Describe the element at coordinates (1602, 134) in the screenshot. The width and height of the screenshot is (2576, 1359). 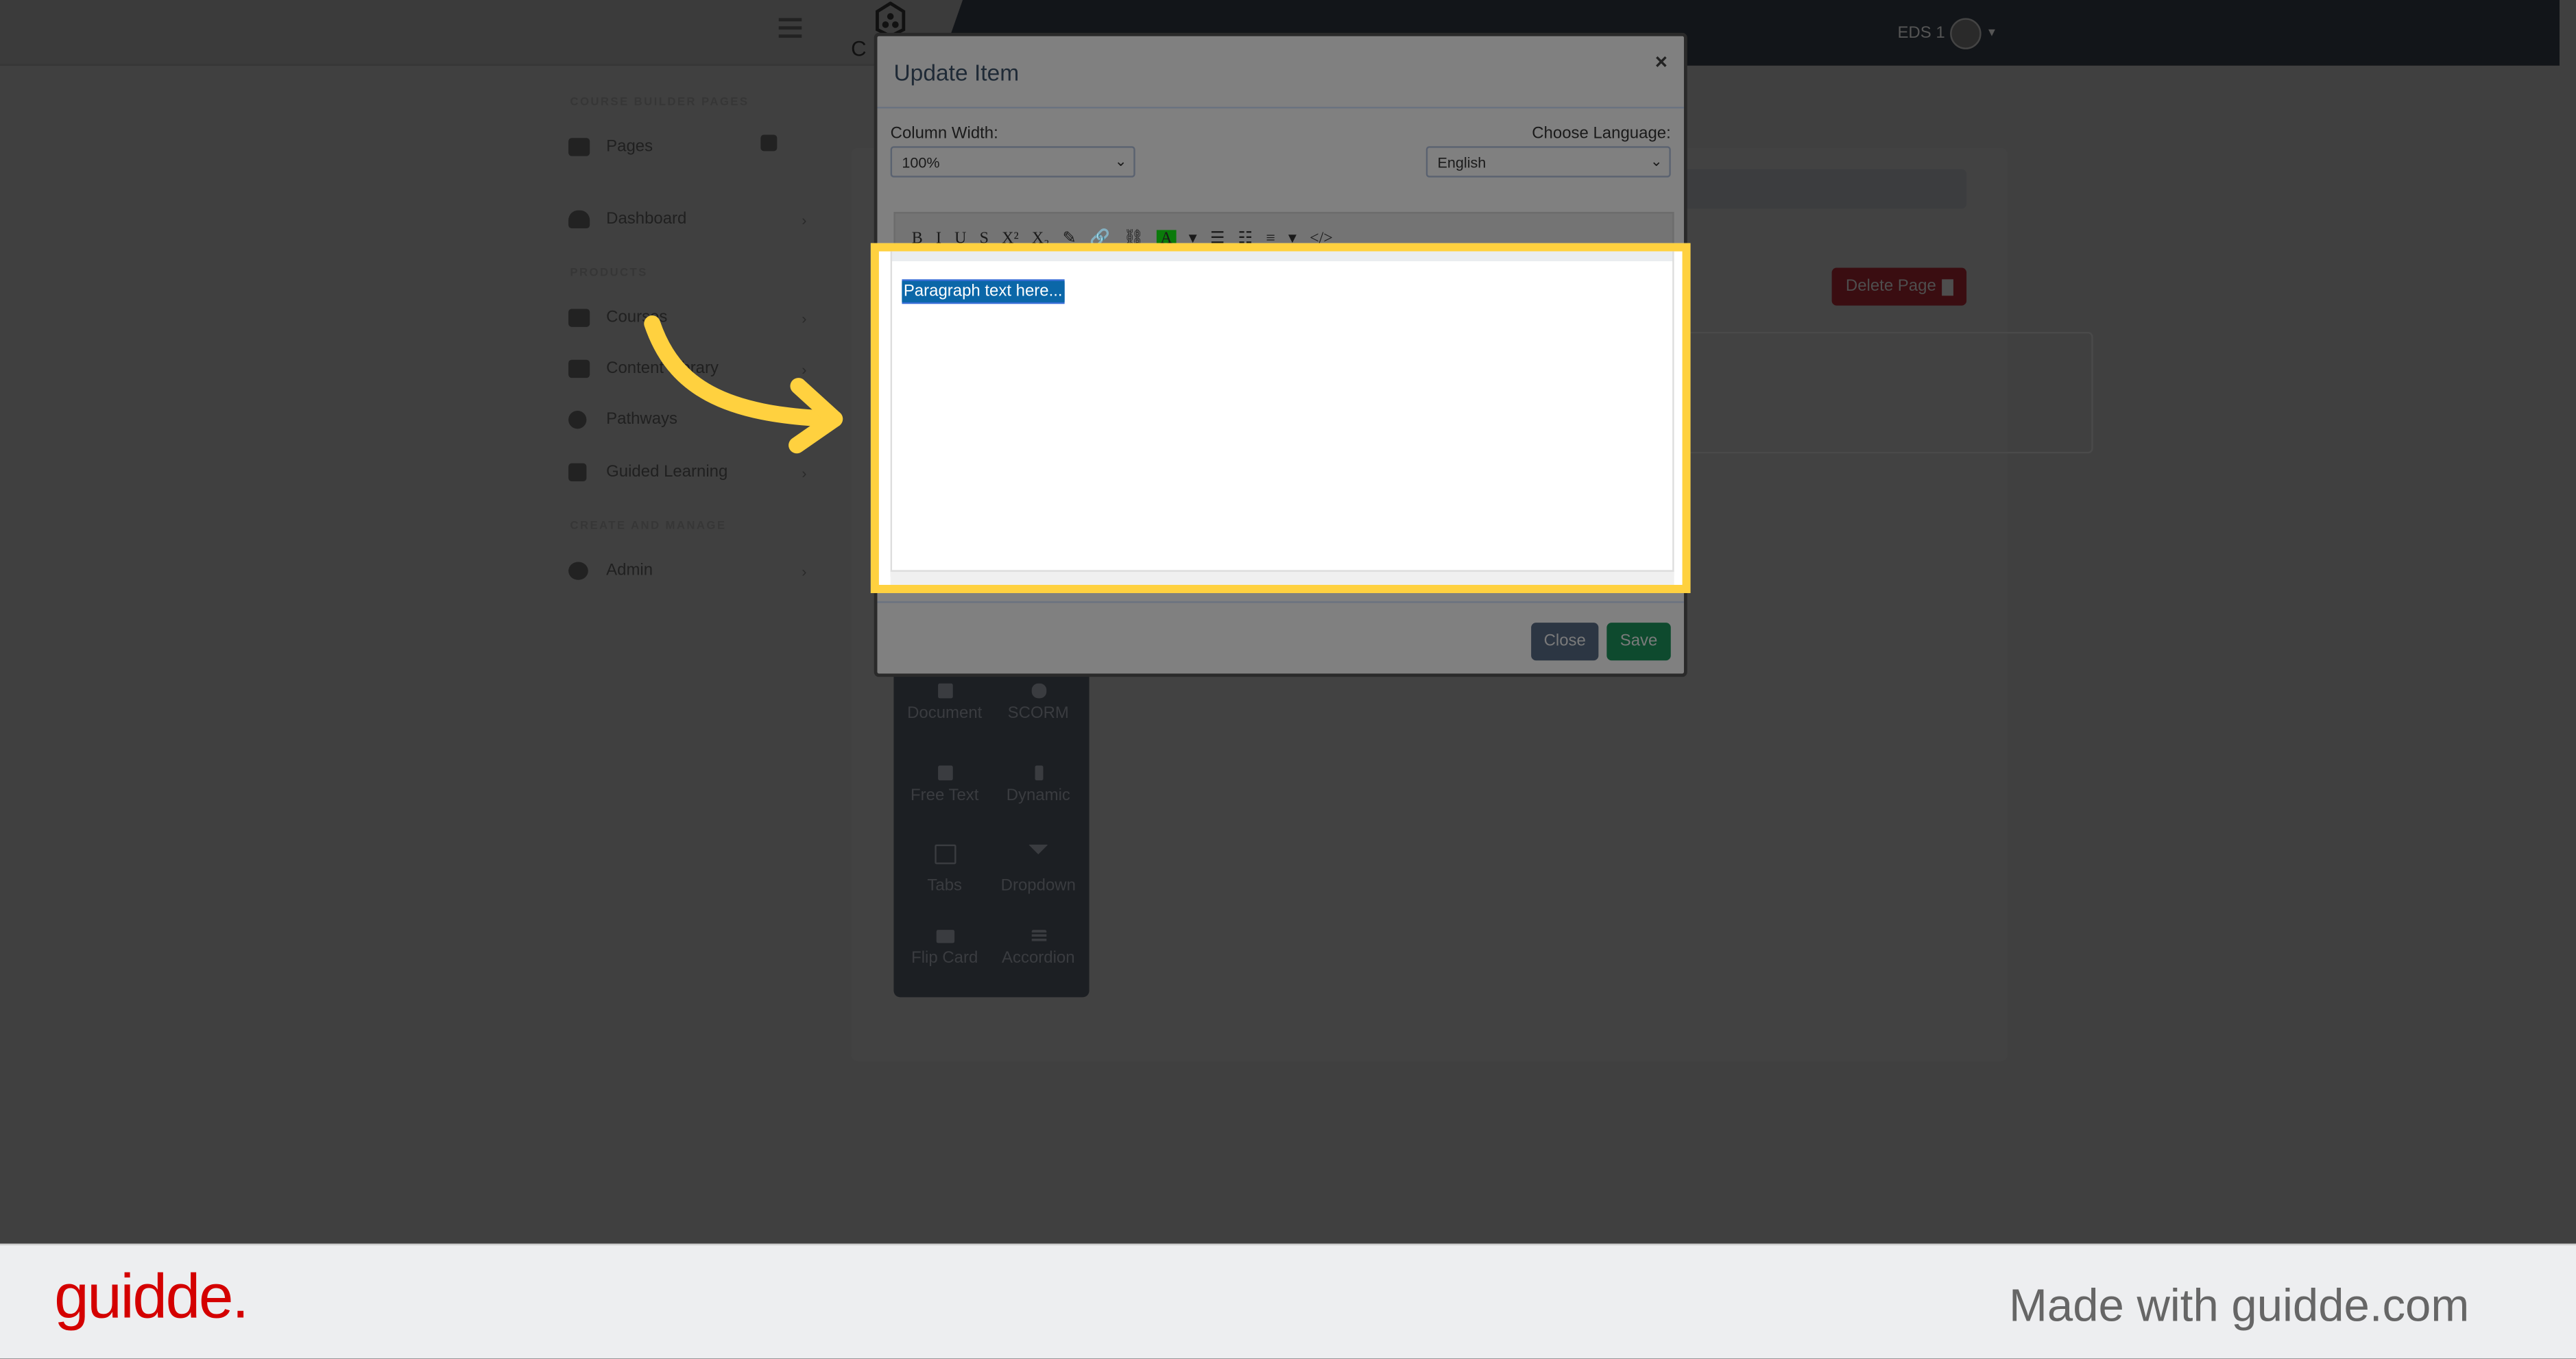
I see `choose-language-label: Choose Language:` at that location.